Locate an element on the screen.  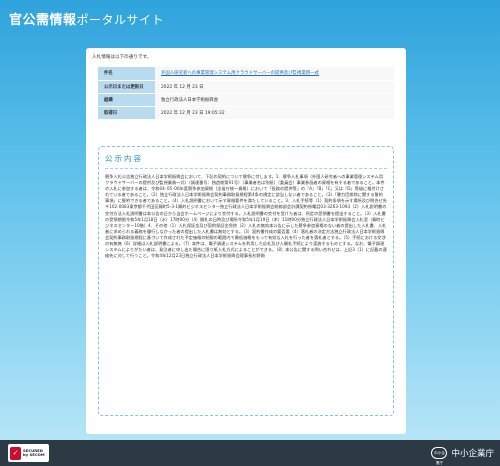
intro-text: 入札情報は以下の通りです。 is located at coordinates (122, 57).